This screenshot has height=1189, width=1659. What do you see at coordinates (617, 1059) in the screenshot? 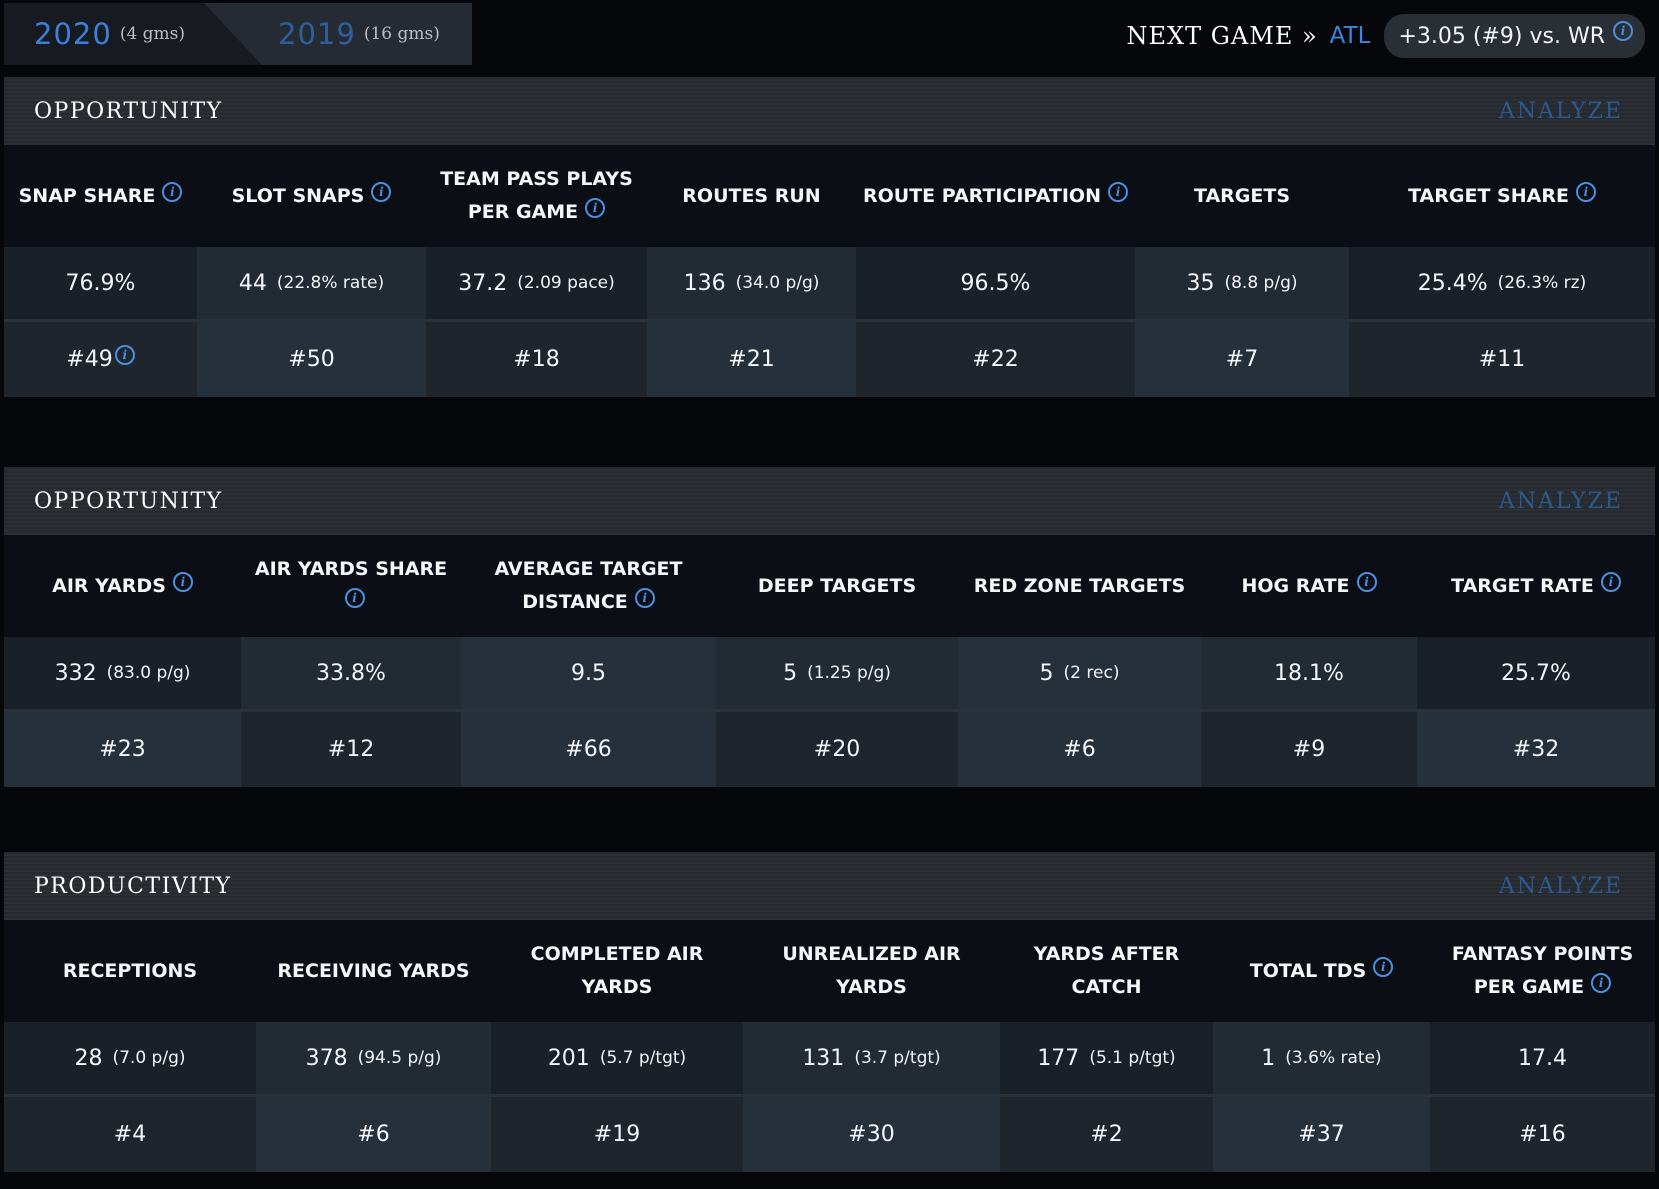
I see `stat-value: 201 (5.7 p/tgt)` at bounding box center [617, 1059].